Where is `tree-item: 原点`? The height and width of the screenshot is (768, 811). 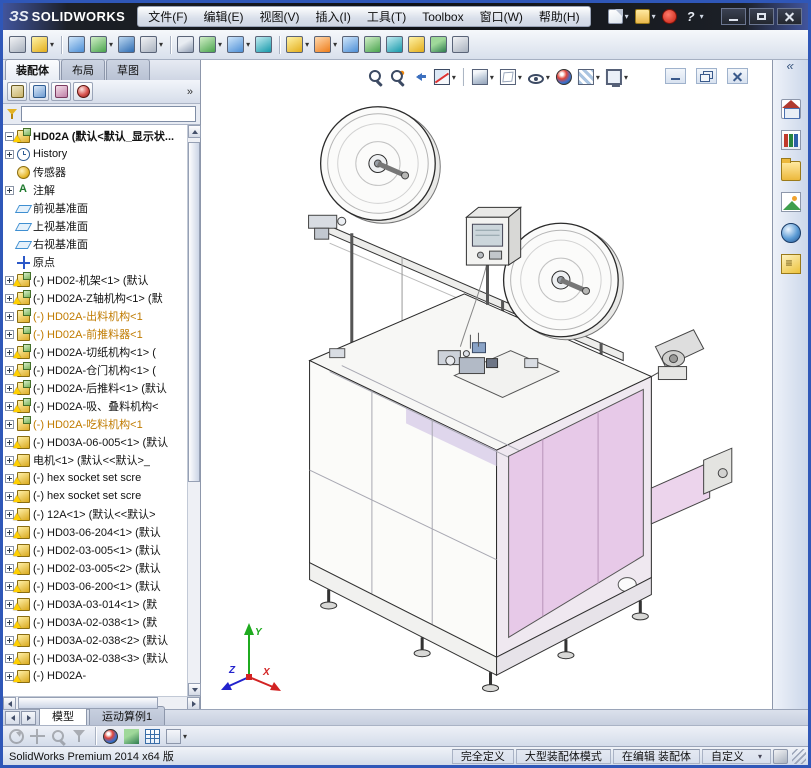 tree-item: 原点 is located at coordinates (95, 262).